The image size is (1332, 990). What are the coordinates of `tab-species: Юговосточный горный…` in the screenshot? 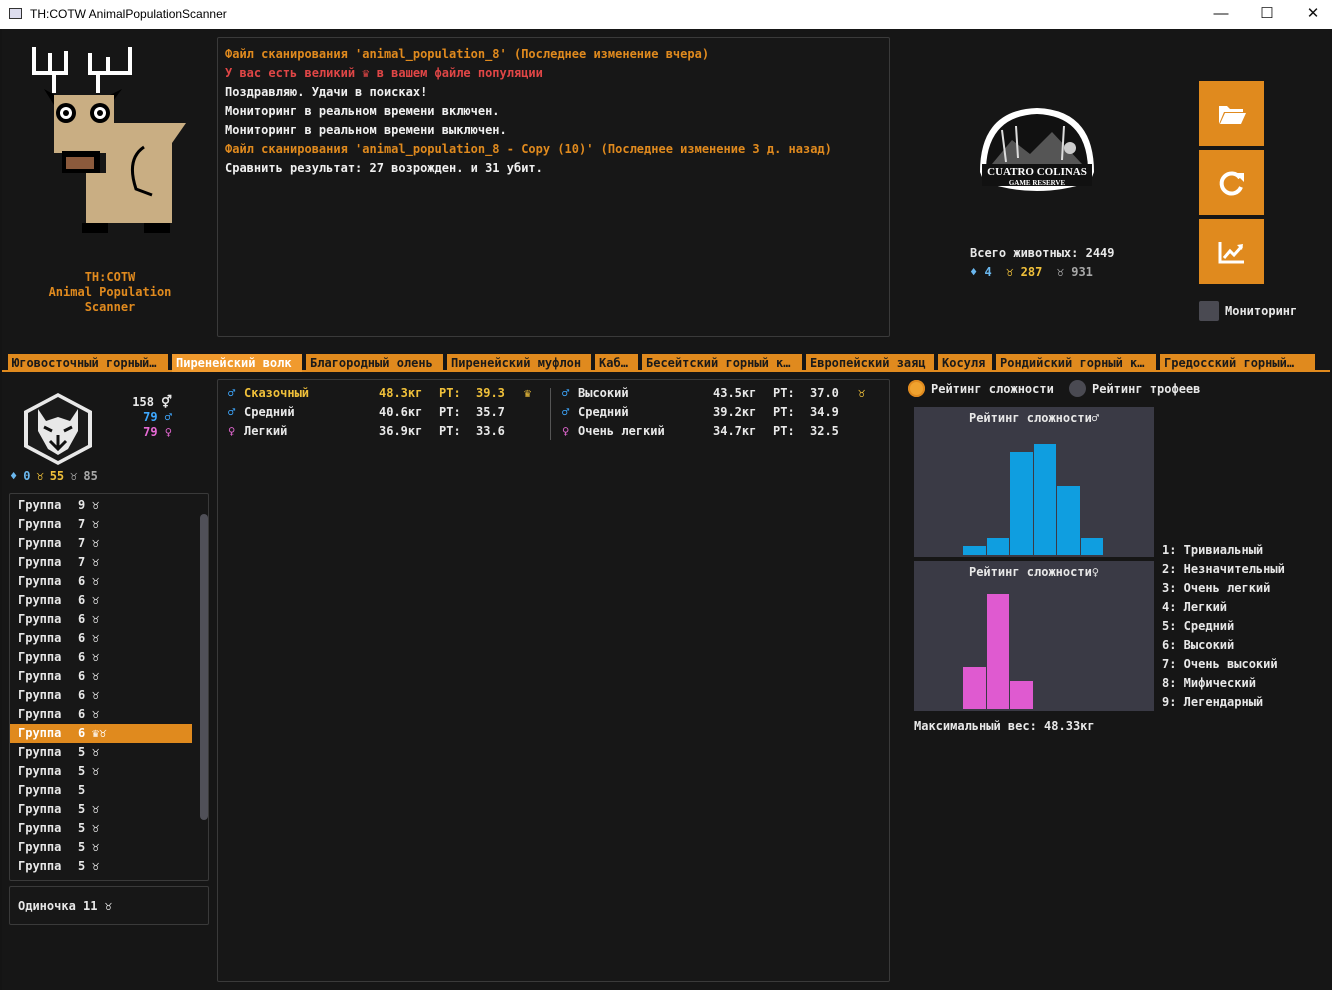 It's located at (88, 363).